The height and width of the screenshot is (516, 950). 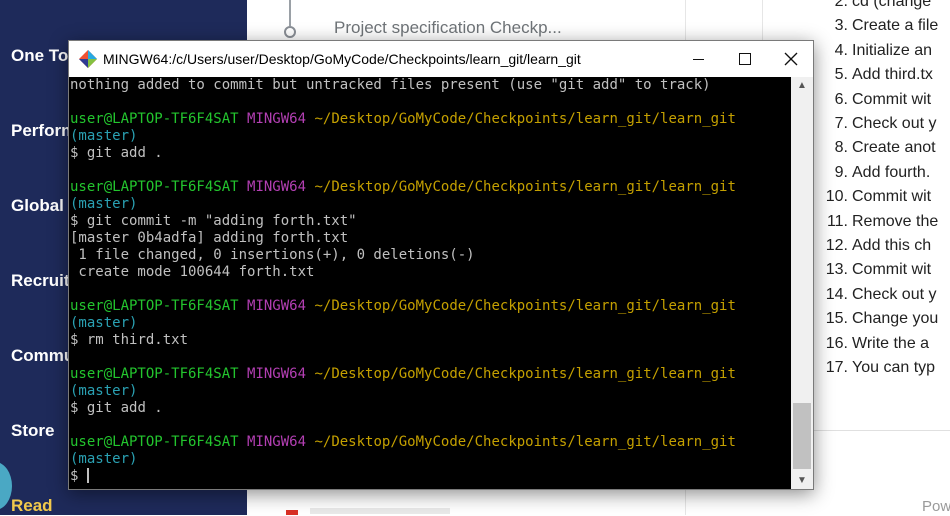 I want to click on sidebar-item-perform: Perform, so click(x=43, y=131).